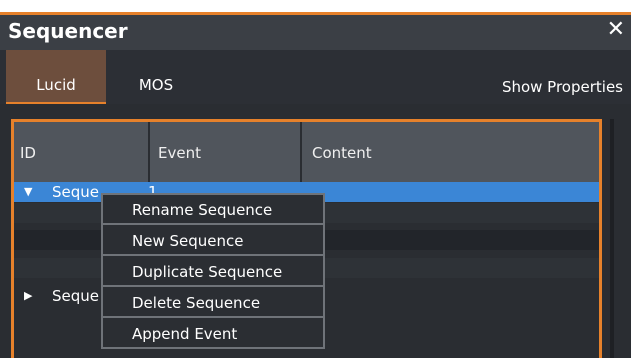  I want to click on column-header-id: ID, so click(82, 152).